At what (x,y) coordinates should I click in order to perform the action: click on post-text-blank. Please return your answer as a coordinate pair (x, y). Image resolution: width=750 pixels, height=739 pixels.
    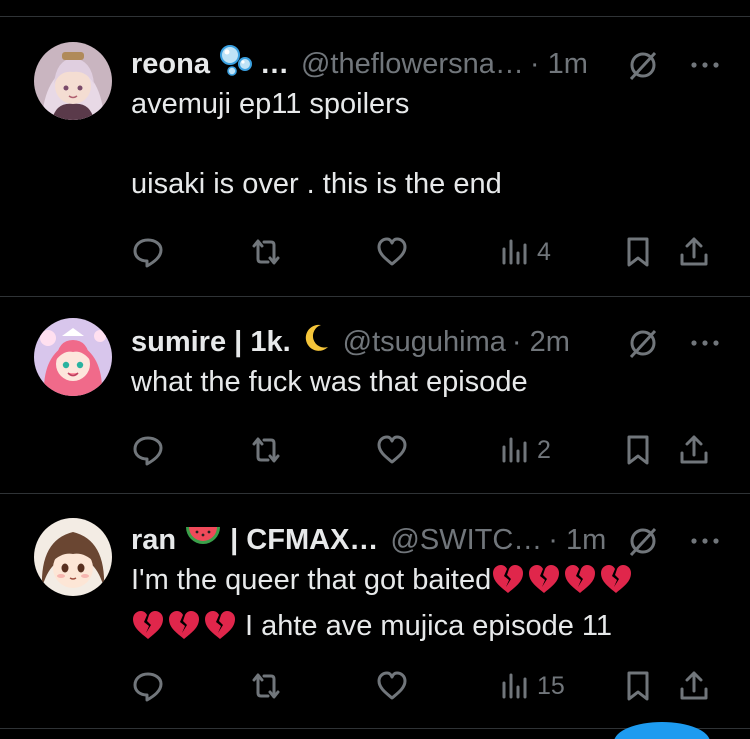
    Looking at the image, I should click on (426, 144).